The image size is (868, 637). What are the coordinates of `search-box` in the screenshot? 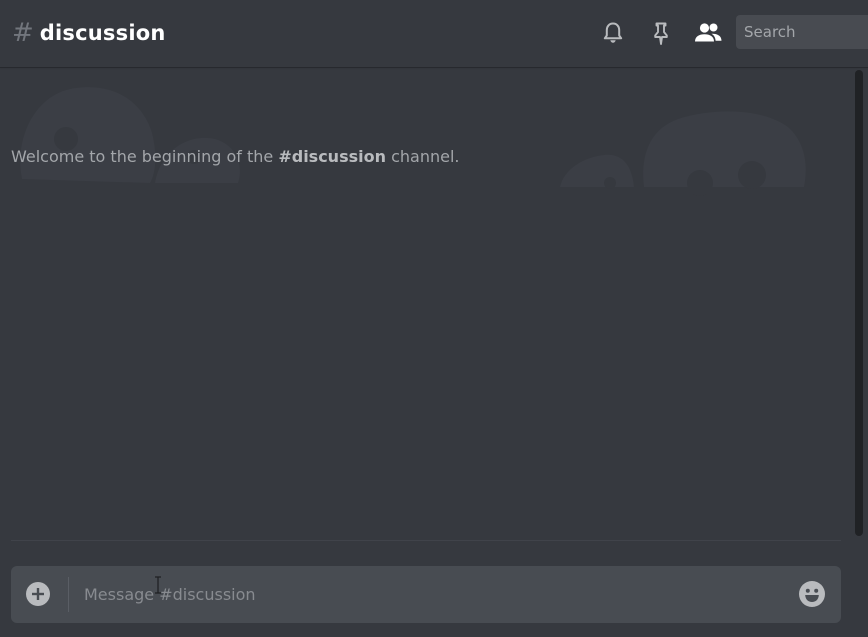 It's located at (802, 32).